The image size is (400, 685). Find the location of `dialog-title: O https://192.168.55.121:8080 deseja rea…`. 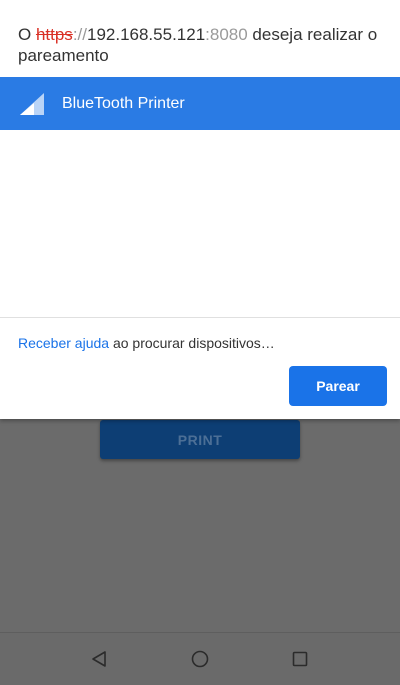

dialog-title: O https://192.168.55.121:8080 deseja rea… is located at coordinates (203, 45).